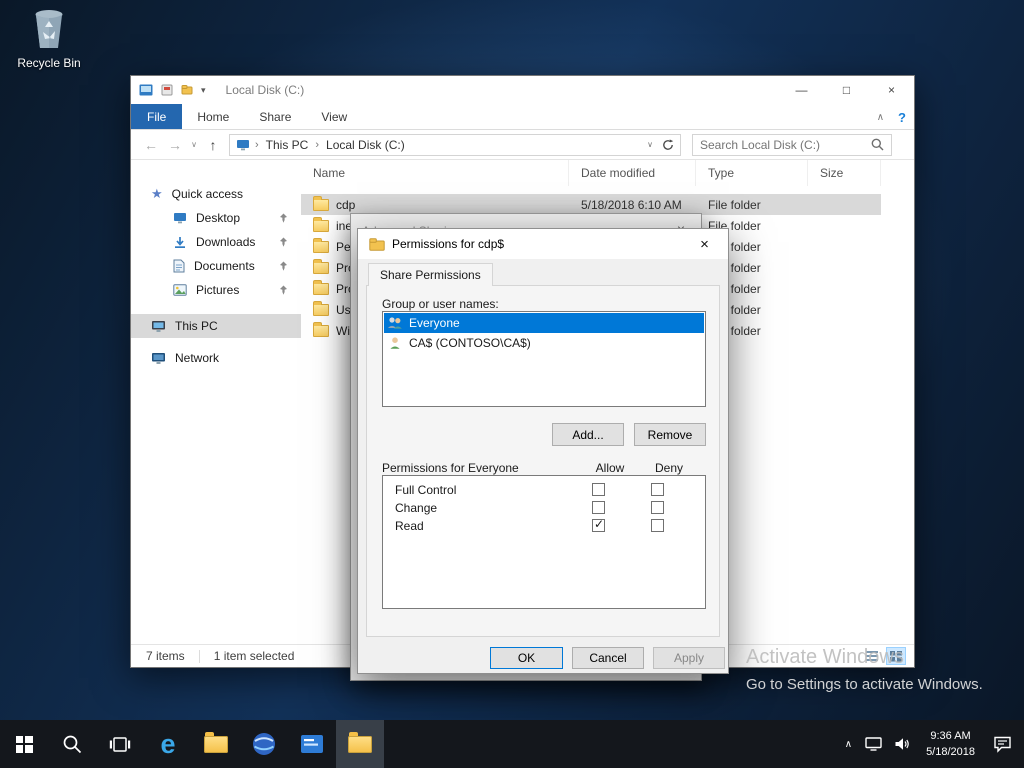  Describe the element at coordinates (416, 508) in the screenshot. I see `permission-name: Change` at that location.